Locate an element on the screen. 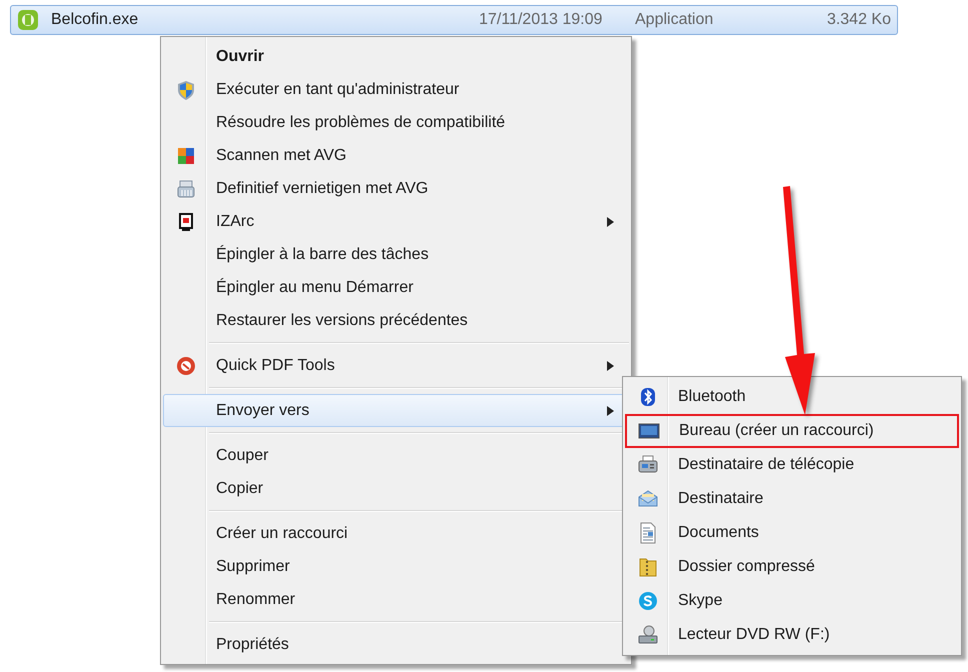 This screenshot has width=968, height=672. menu-item: Documents is located at coordinates (792, 533).